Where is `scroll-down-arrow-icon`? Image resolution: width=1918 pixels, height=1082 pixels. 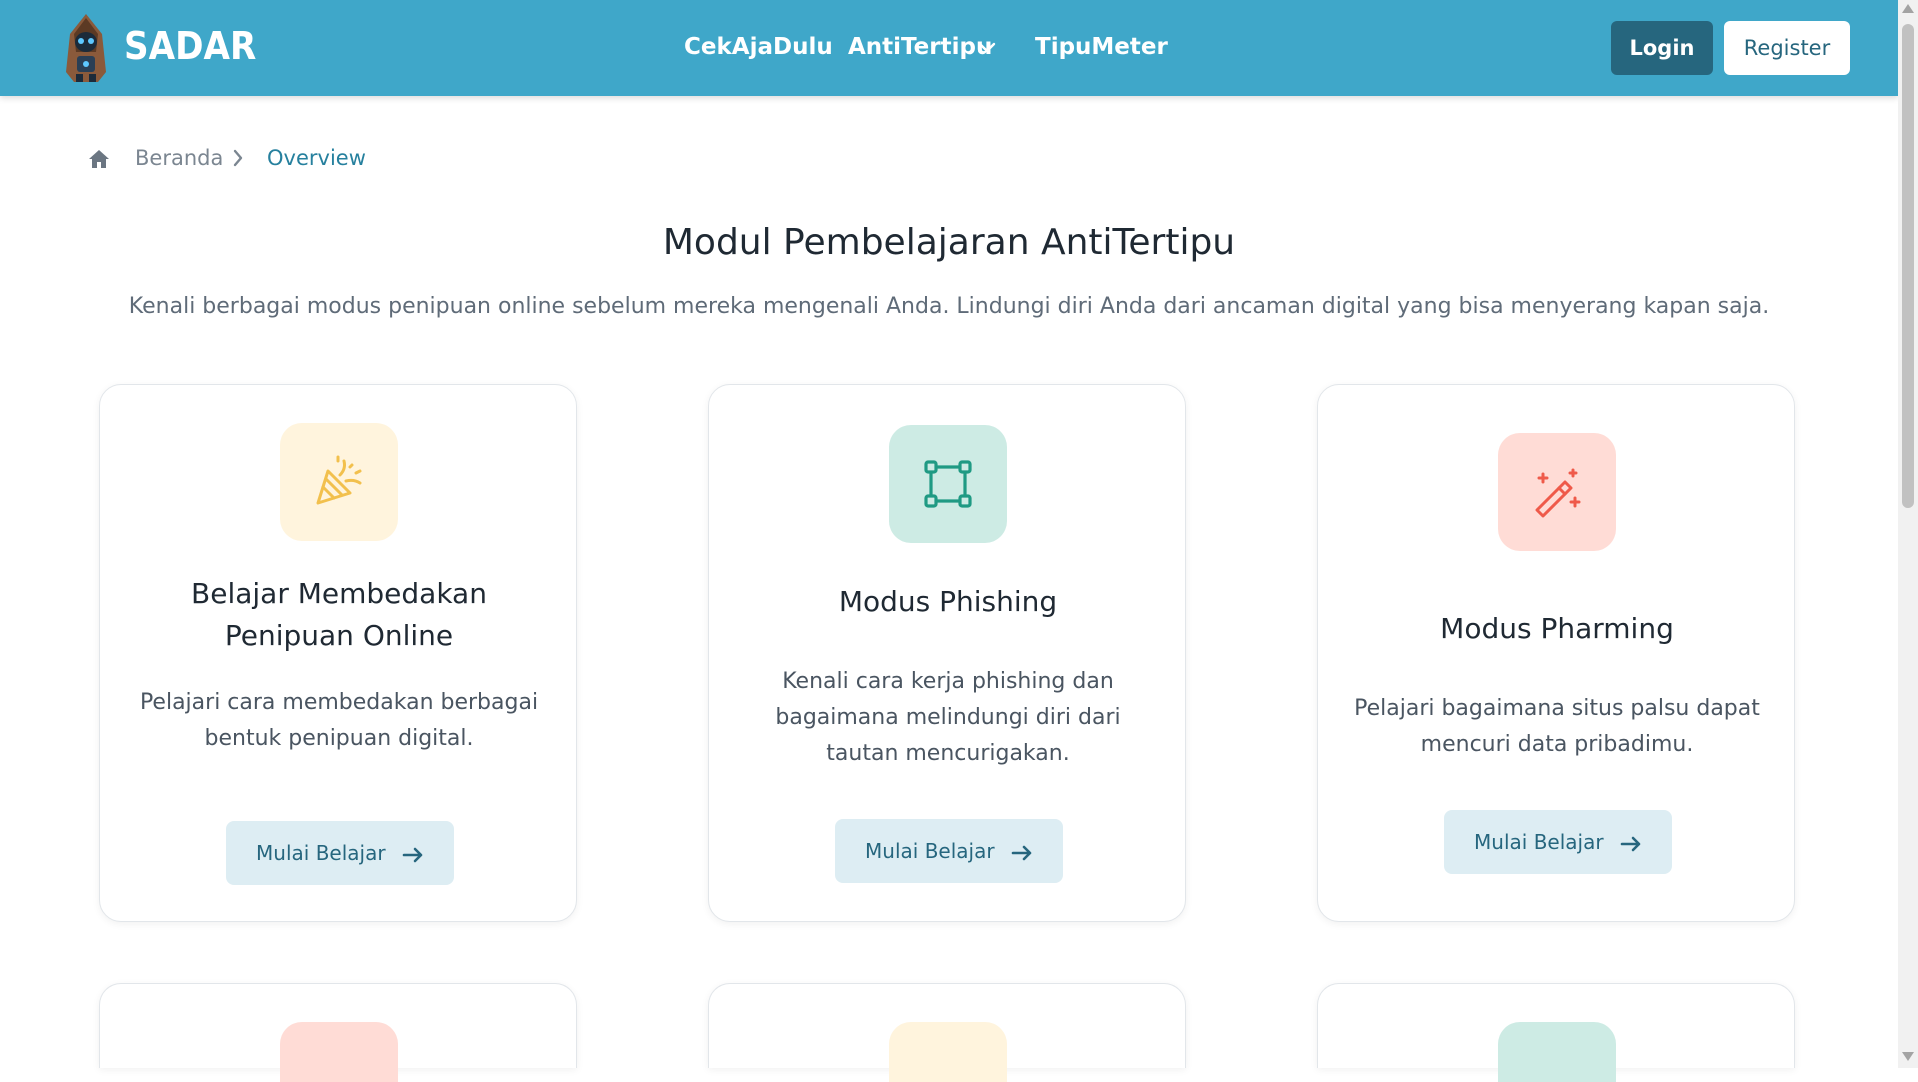 scroll-down-arrow-icon is located at coordinates (1908, 1056).